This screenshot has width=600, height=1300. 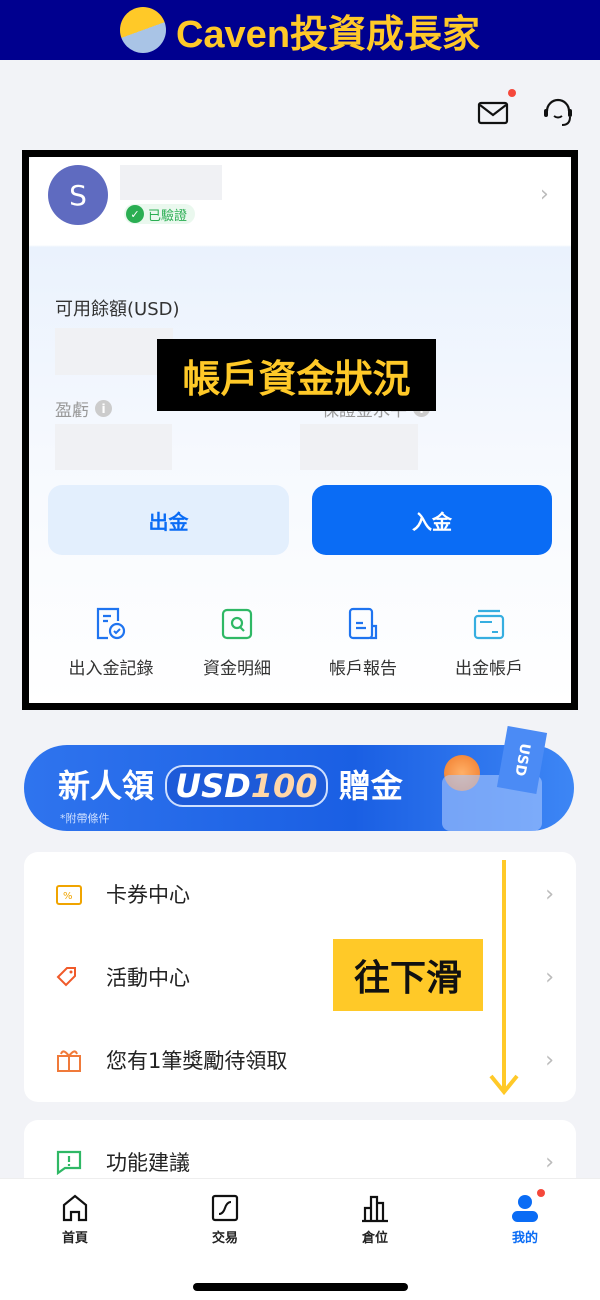 I want to click on annotation-account: 帳戶資金狀況, so click(x=296, y=375).